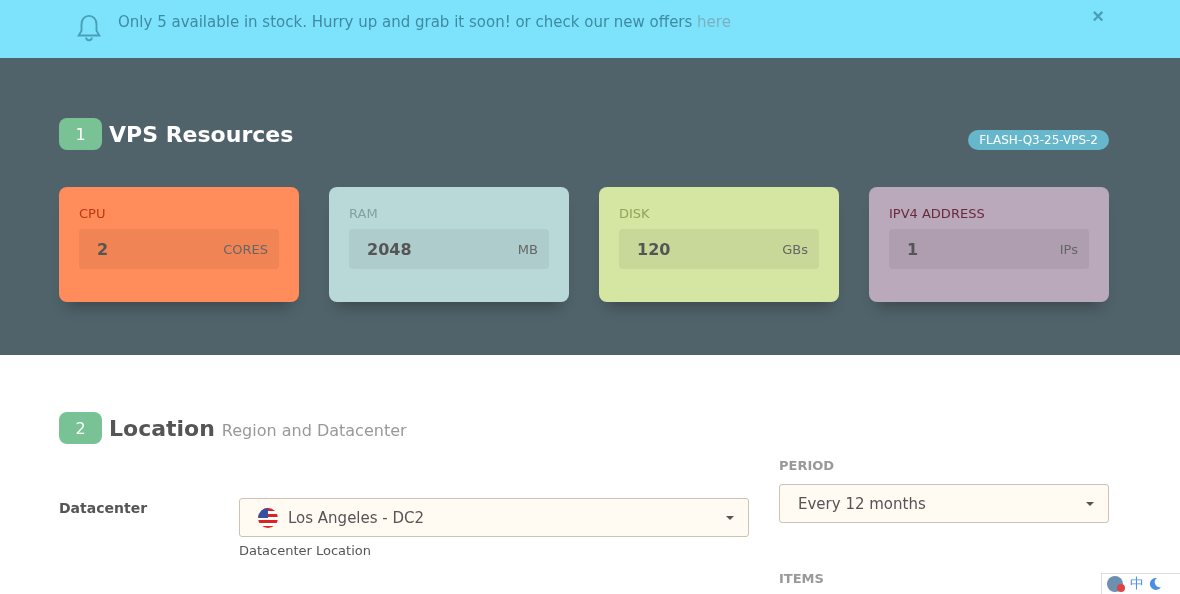 The width and height of the screenshot is (1180, 594). Describe the element at coordinates (364, 213) in the screenshot. I see `resource-label: RAM` at that location.